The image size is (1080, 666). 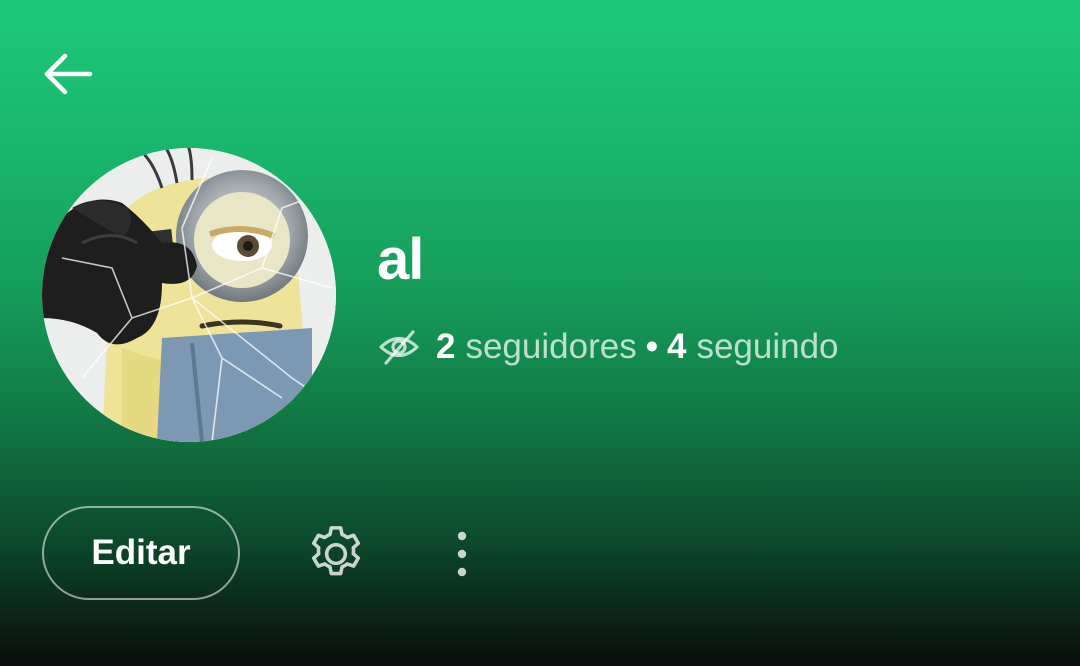 I want to click on more-options-button, so click(x=462, y=554).